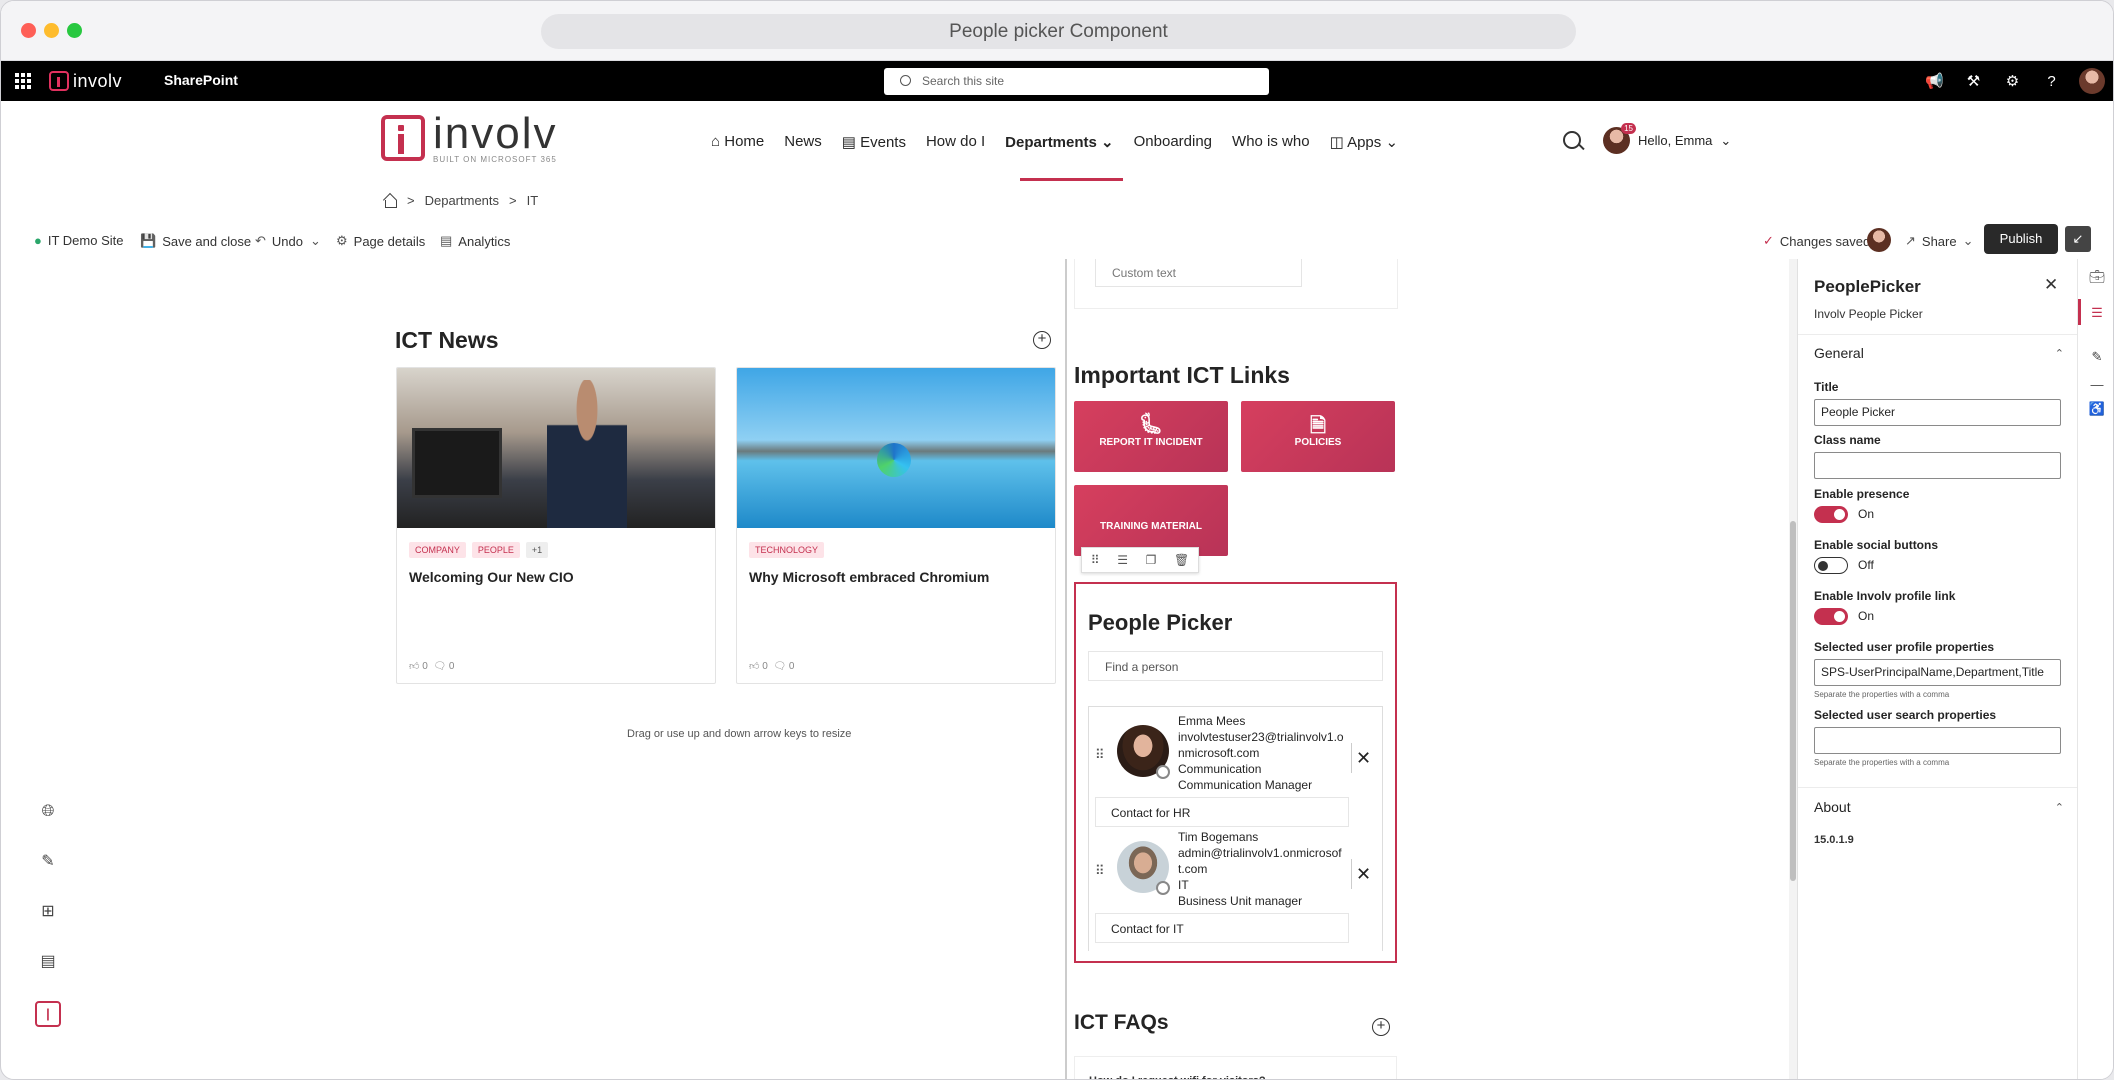 This screenshot has width=2114, height=1080. I want to click on general-group-header: General ⌃, so click(1939, 353).